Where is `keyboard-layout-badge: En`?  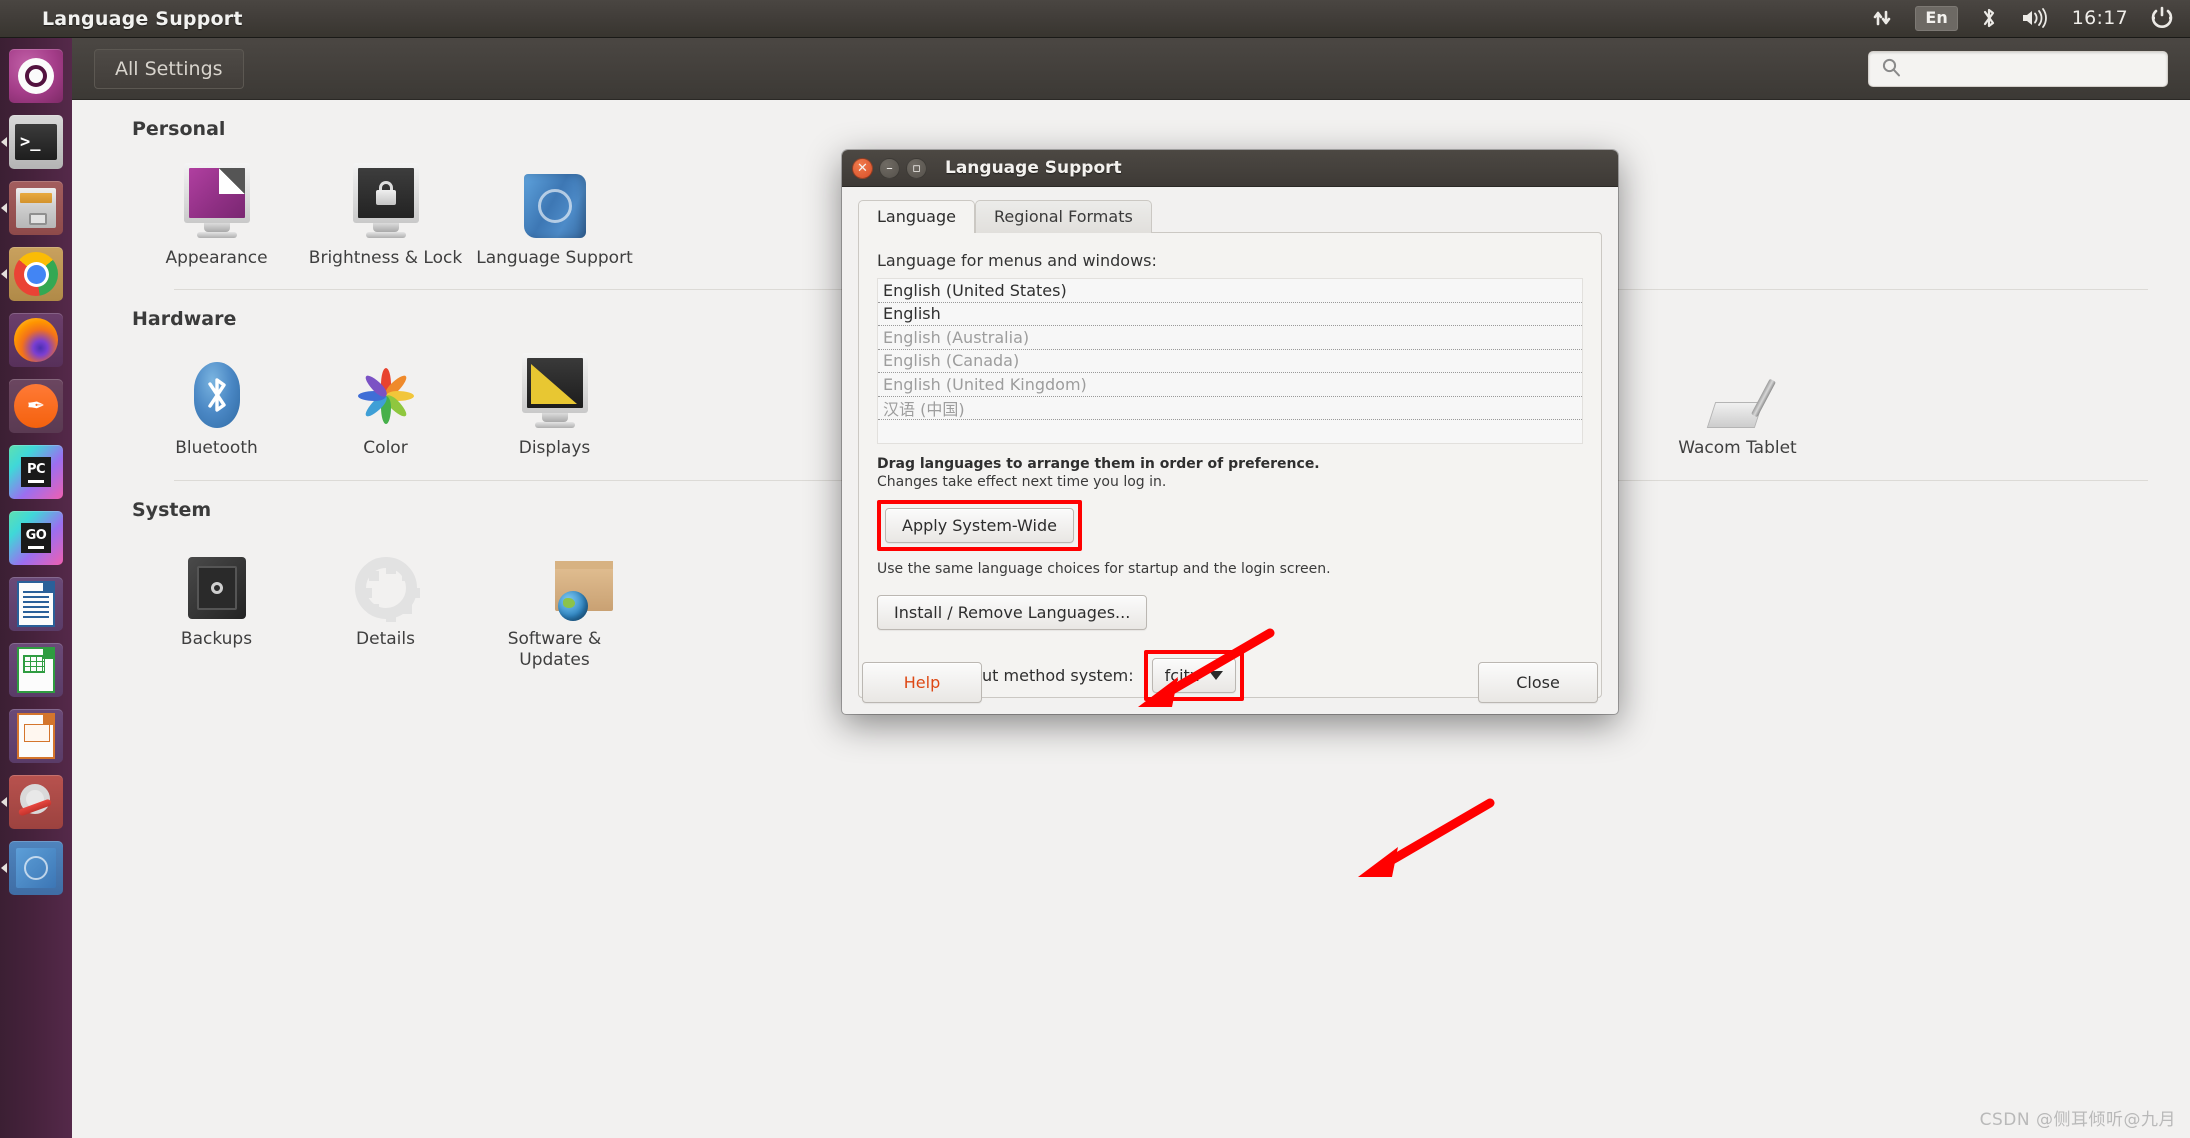
keyboard-layout-badge: En is located at coordinates (1936, 18).